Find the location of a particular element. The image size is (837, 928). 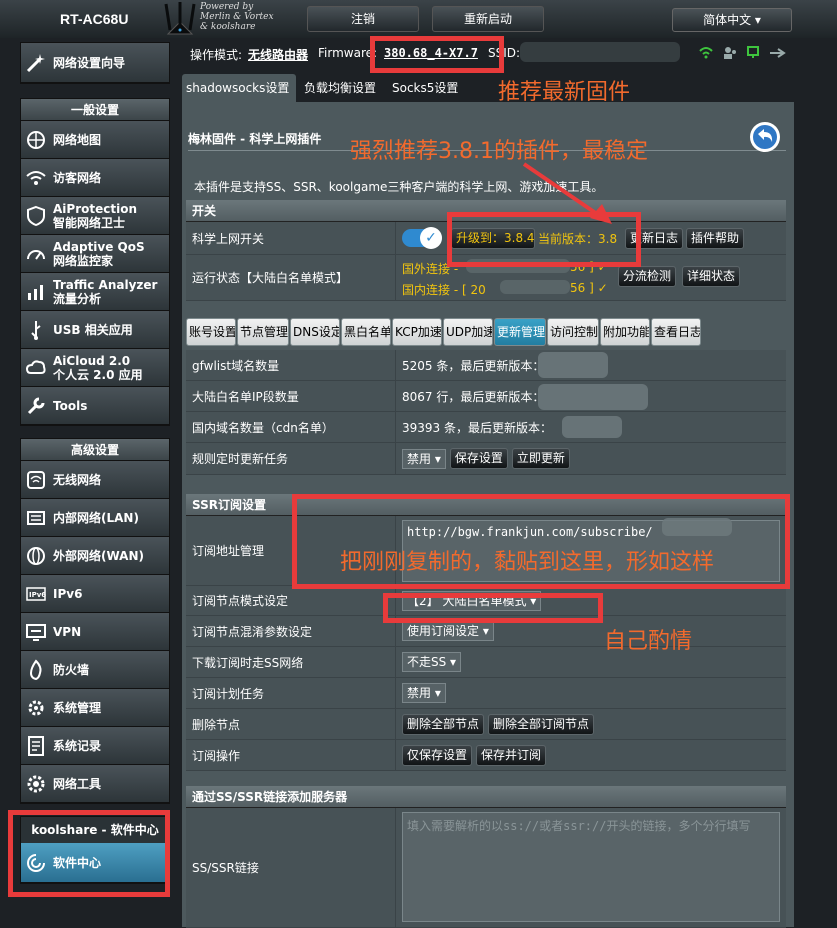

annotation-paste-here: 把刚刚复制的，黏贴到这里，形如这样 is located at coordinates (527, 562).